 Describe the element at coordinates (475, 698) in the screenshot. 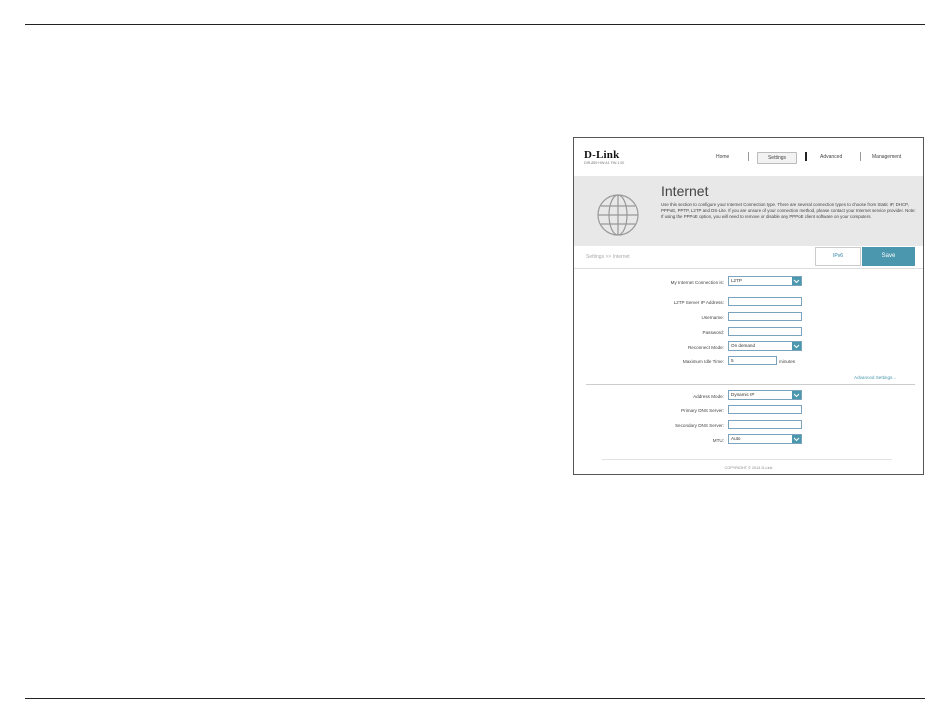

I see `page-bottom-rule` at that location.